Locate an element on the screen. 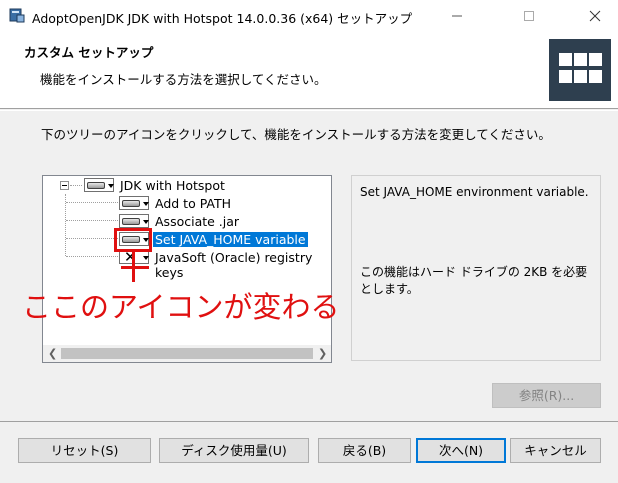 This screenshot has height=483, width=618. back-button: 戻る(B) is located at coordinates (364, 450).